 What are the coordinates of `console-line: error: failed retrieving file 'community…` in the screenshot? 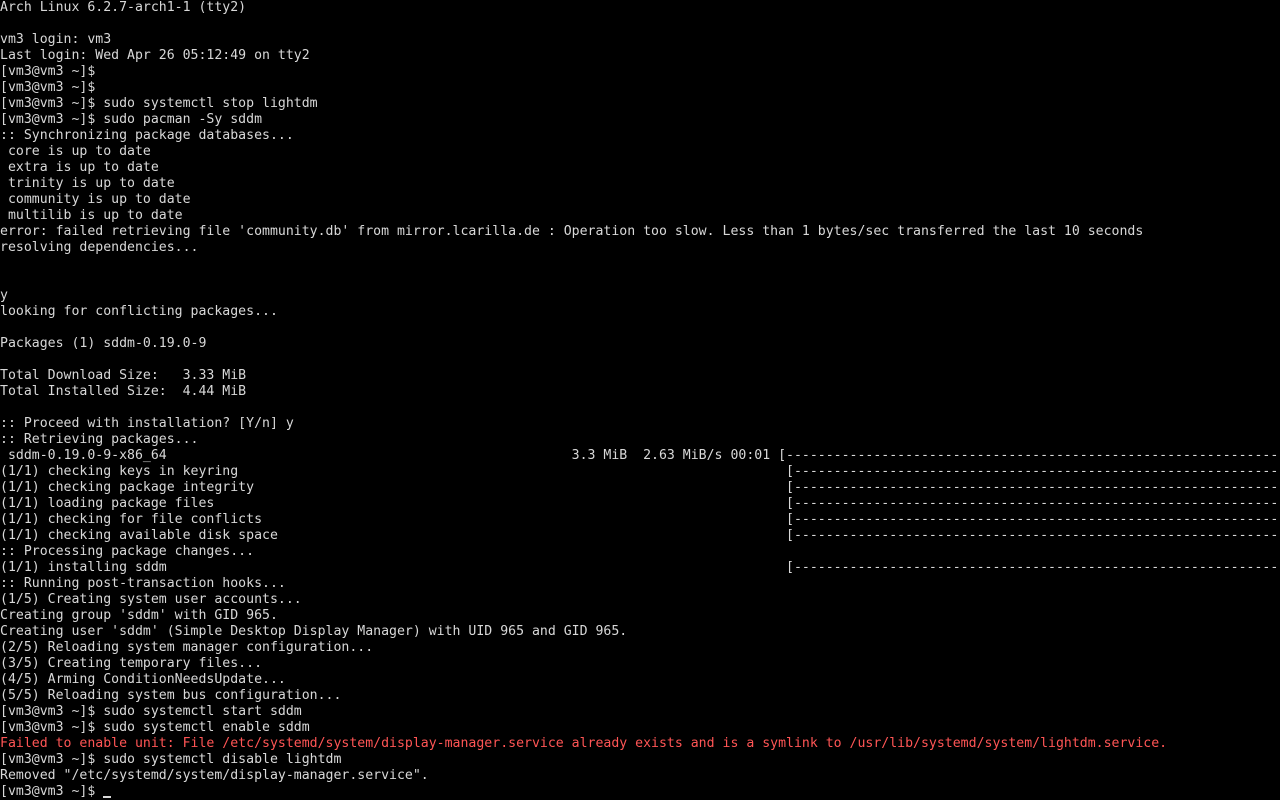 It's located at (572, 231).